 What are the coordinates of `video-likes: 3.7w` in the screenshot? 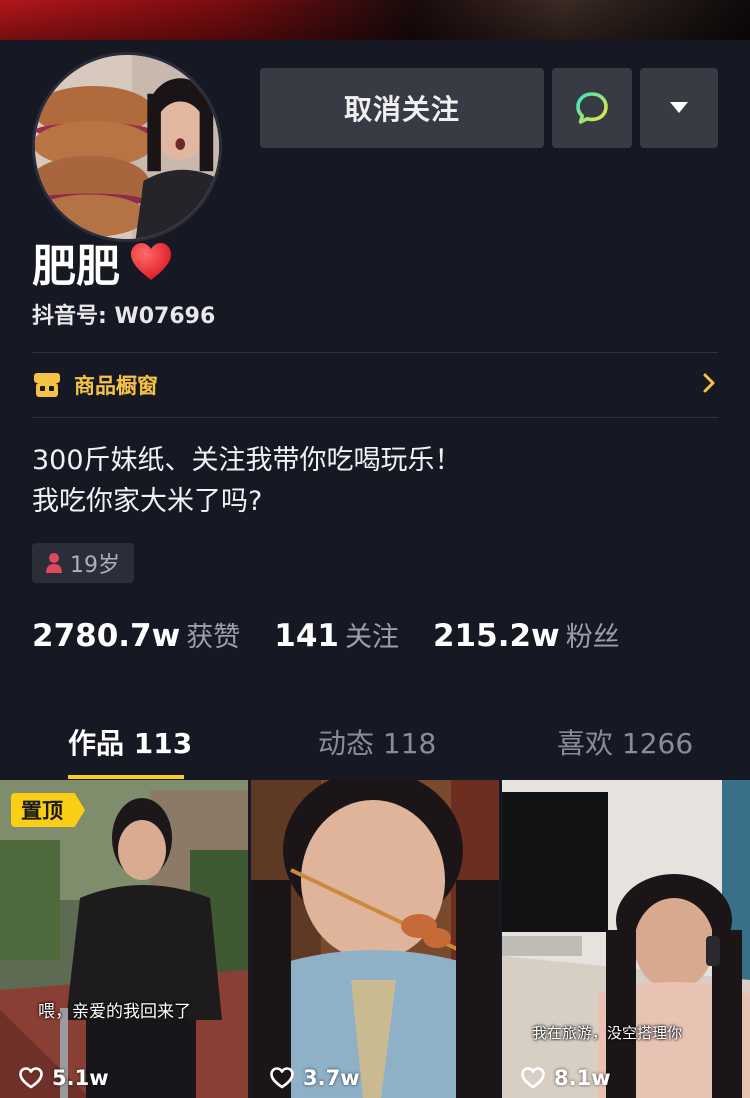 It's located at (314, 1078).